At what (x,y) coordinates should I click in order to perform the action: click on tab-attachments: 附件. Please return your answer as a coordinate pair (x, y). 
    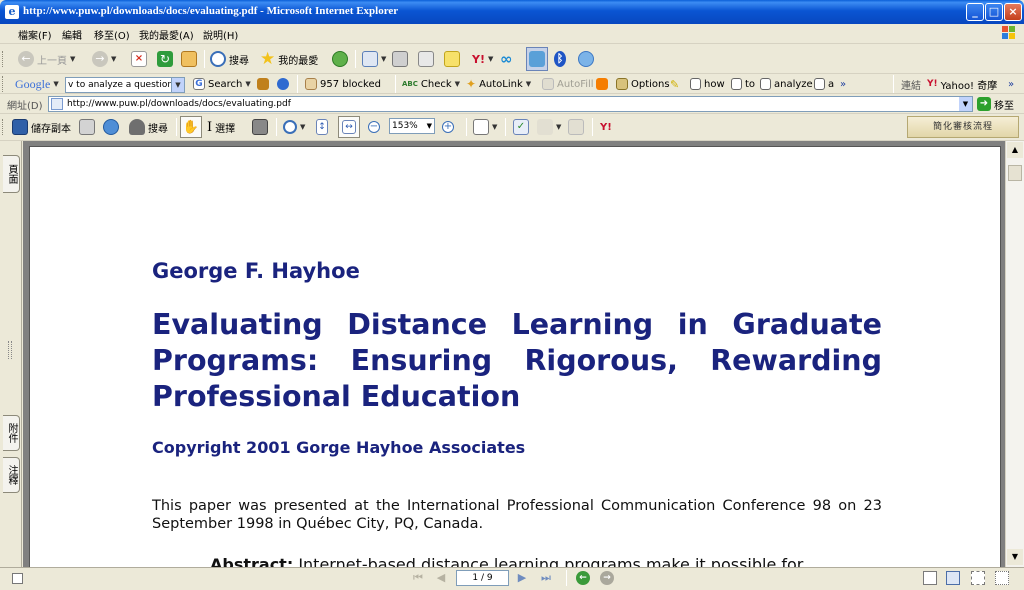
    Looking at the image, I should click on (11, 433).